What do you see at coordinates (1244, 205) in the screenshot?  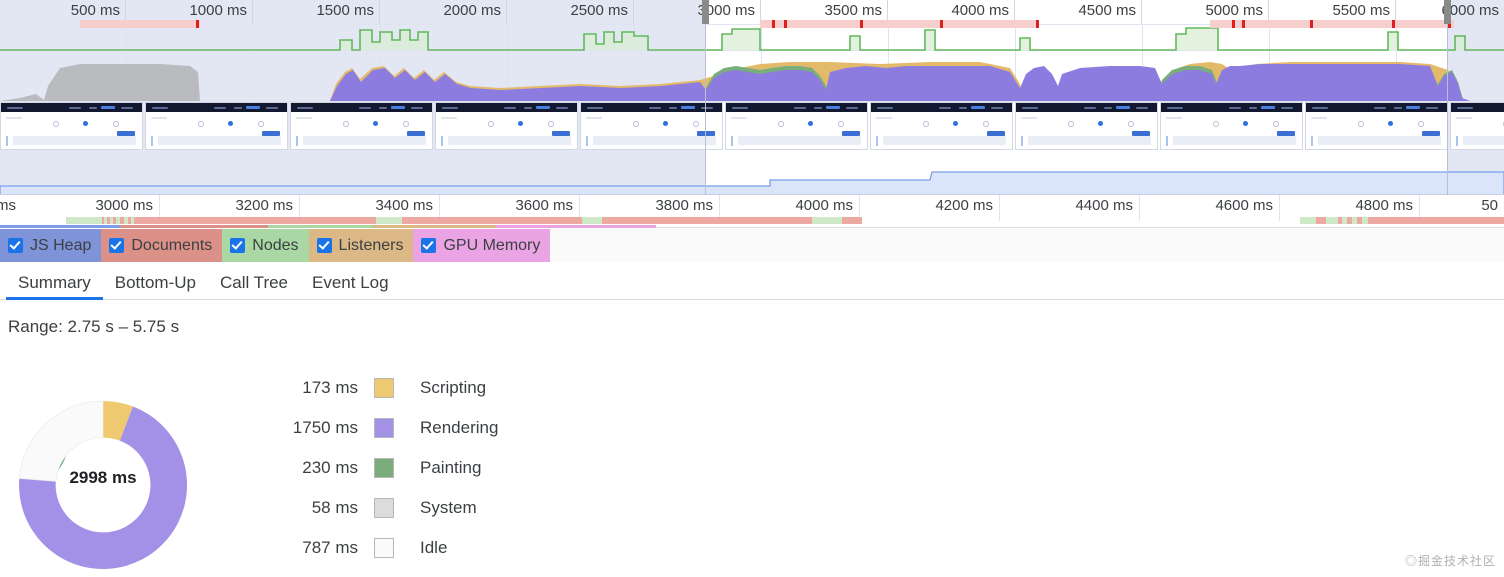 I see `ruler2-tick-label: 4600 ms` at bounding box center [1244, 205].